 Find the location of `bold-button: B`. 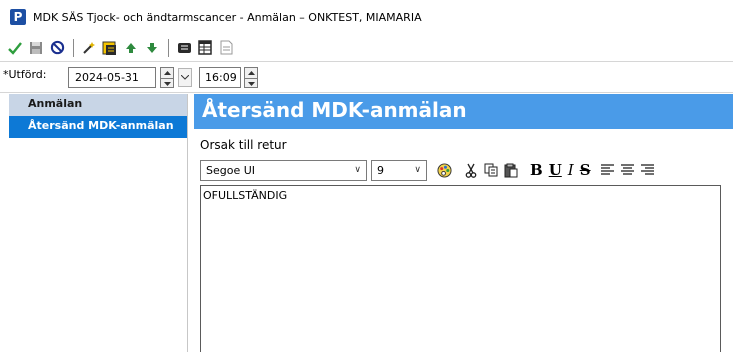

bold-button: B is located at coordinates (536, 170).